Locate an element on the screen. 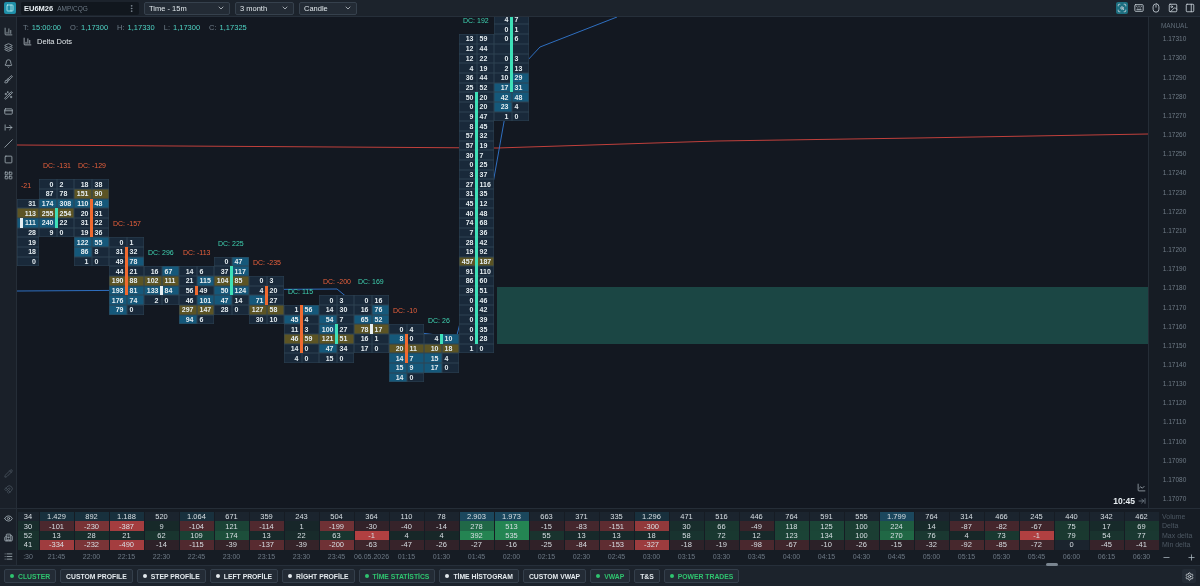 The height and width of the screenshot is (586, 1200). current-time: 10:45 is located at coordinates (1124, 501).